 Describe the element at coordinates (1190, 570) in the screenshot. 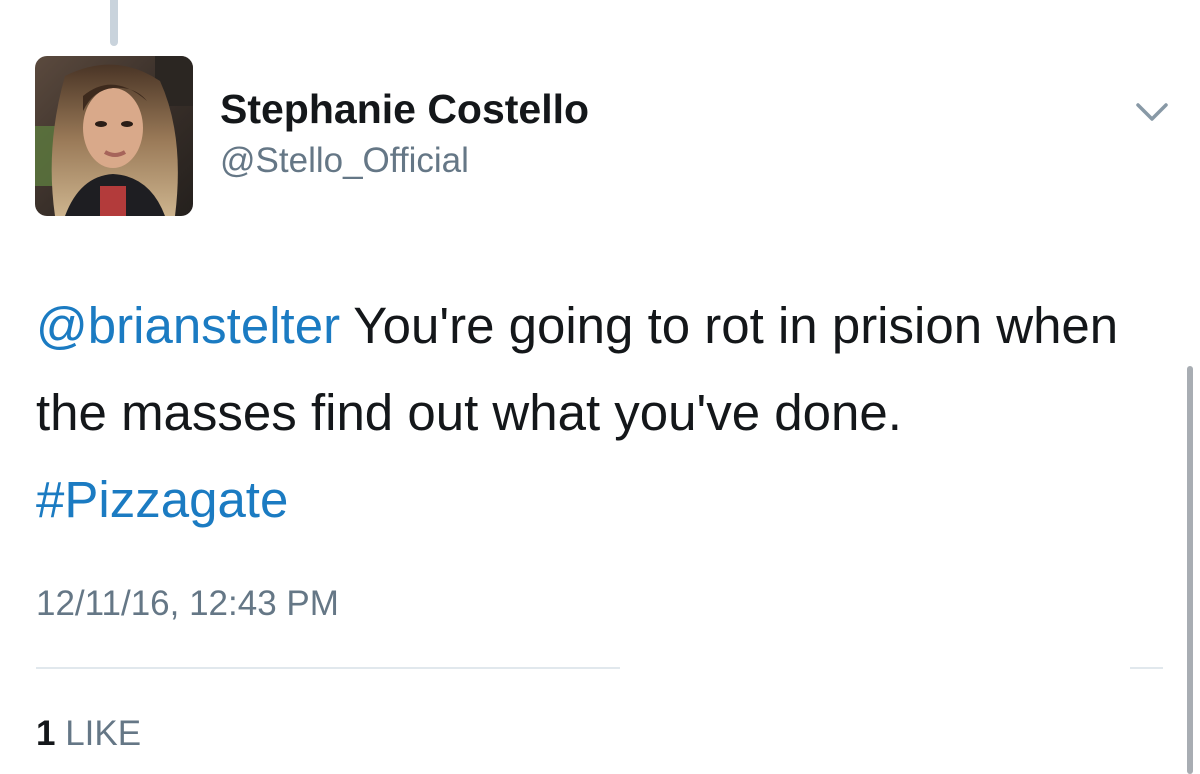

I see `scrollbar` at that location.